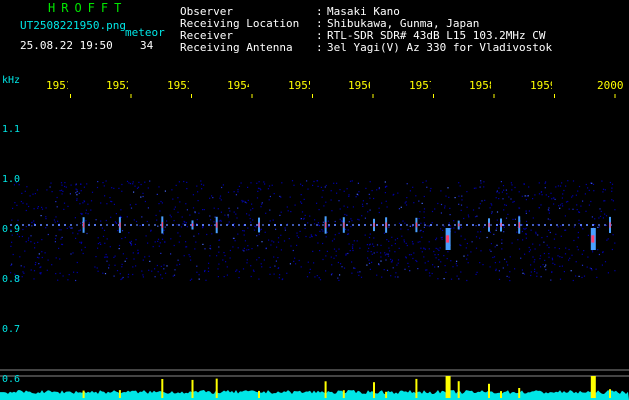 This screenshot has width=629, height=400. I want to click on x-tick-label: 2000, so click(610, 85).